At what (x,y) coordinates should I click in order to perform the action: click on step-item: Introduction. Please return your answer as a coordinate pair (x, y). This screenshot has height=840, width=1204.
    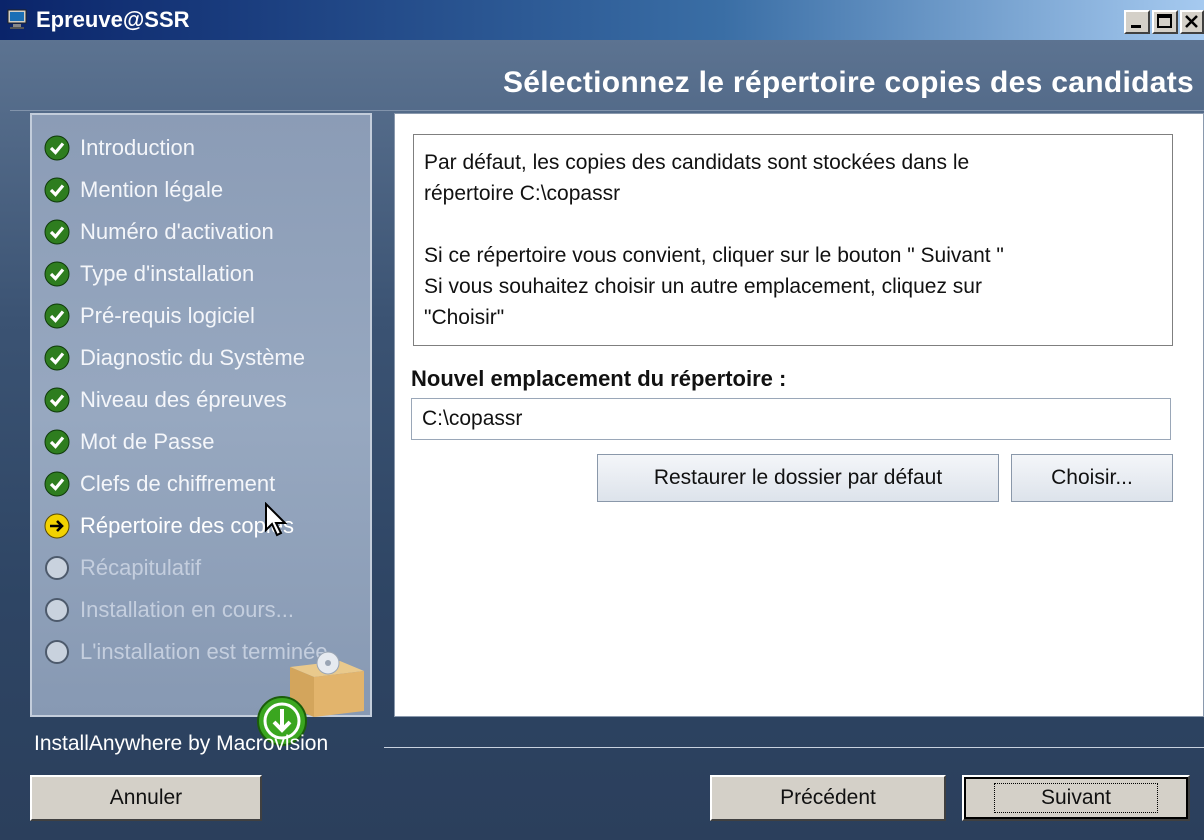
    Looking at the image, I should click on (119, 148).